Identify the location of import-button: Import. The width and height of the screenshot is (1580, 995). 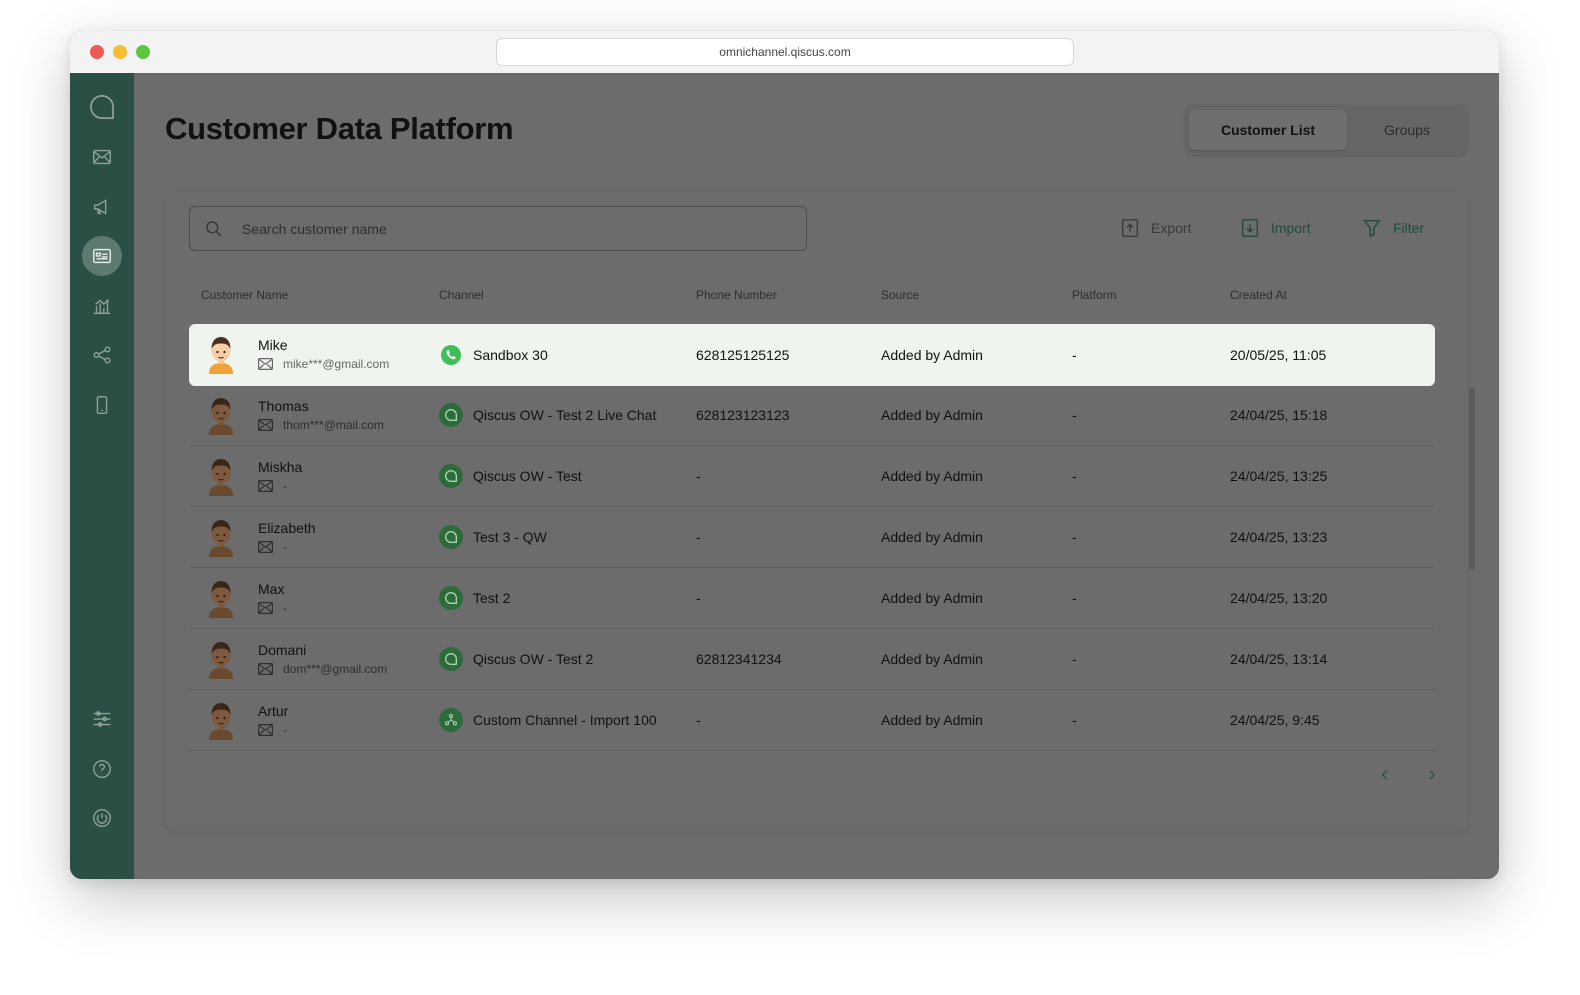
(1275, 228).